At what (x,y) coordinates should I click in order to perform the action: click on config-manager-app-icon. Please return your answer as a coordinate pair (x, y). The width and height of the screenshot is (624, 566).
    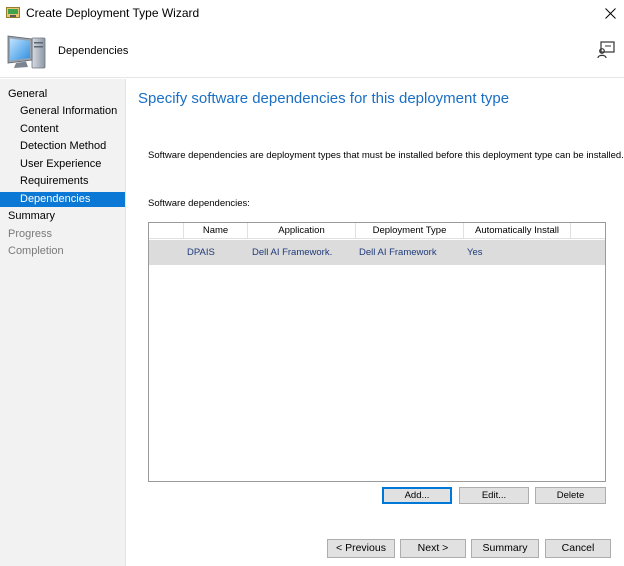
    Looking at the image, I should click on (13, 12).